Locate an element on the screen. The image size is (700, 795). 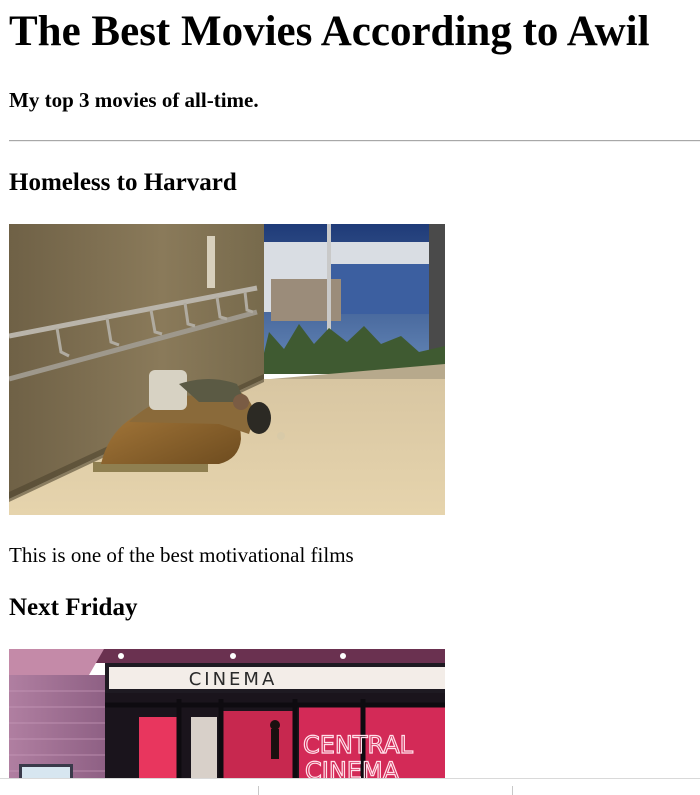
cinema-neon-cinema: CINEMA is located at coordinates (352, 768).